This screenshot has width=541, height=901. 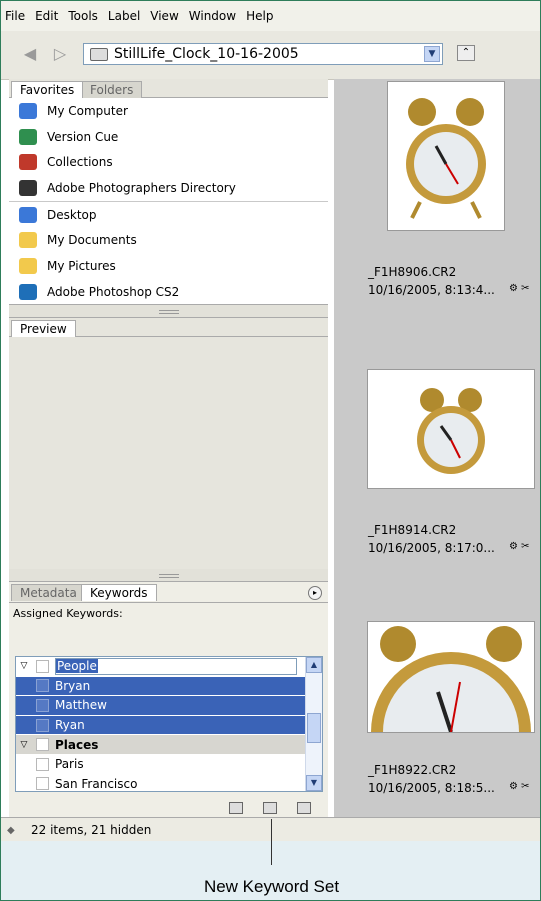 I want to click on fav-my-documents: My Documents, so click(x=168, y=240).